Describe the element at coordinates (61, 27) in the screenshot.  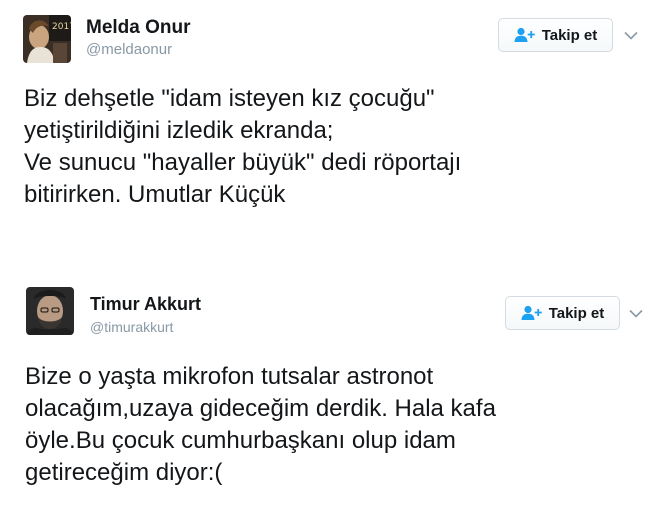
I see `svg-text: 2017` at that location.